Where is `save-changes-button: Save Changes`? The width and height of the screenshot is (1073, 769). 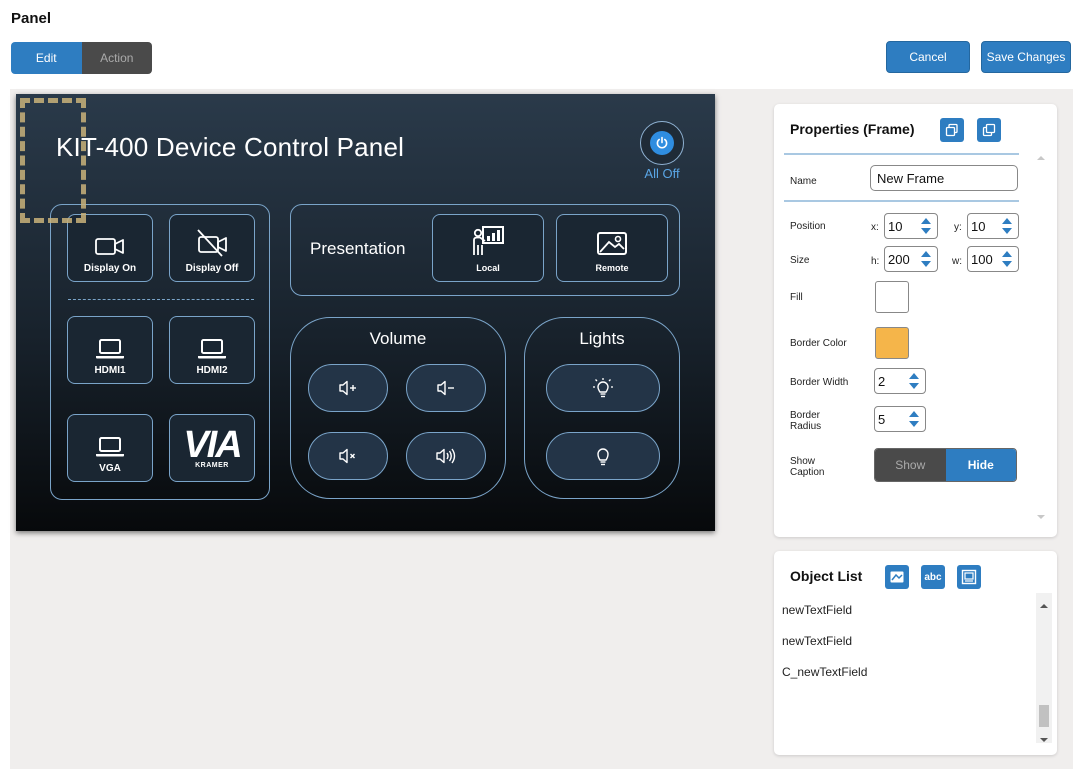
save-changes-button: Save Changes is located at coordinates (1026, 57).